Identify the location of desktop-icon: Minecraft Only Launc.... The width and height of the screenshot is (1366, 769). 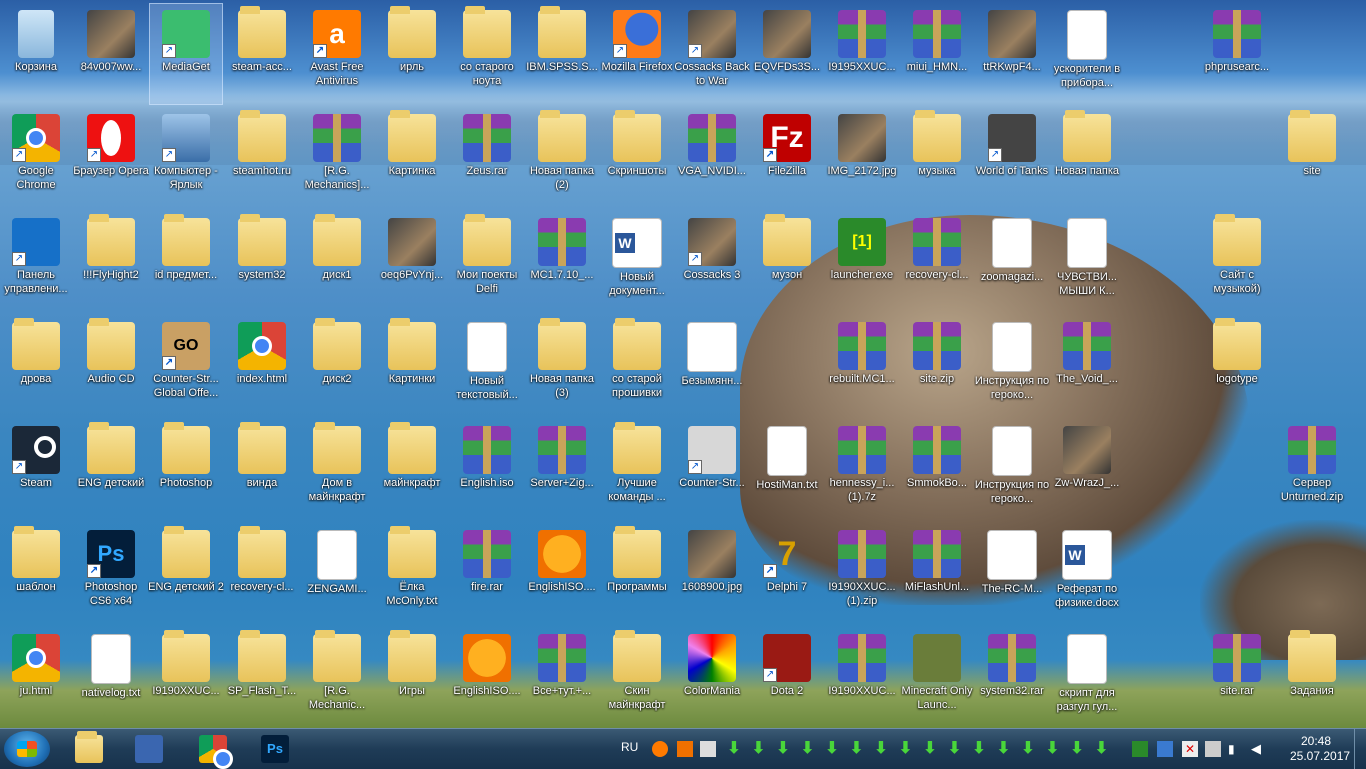
(937, 678).